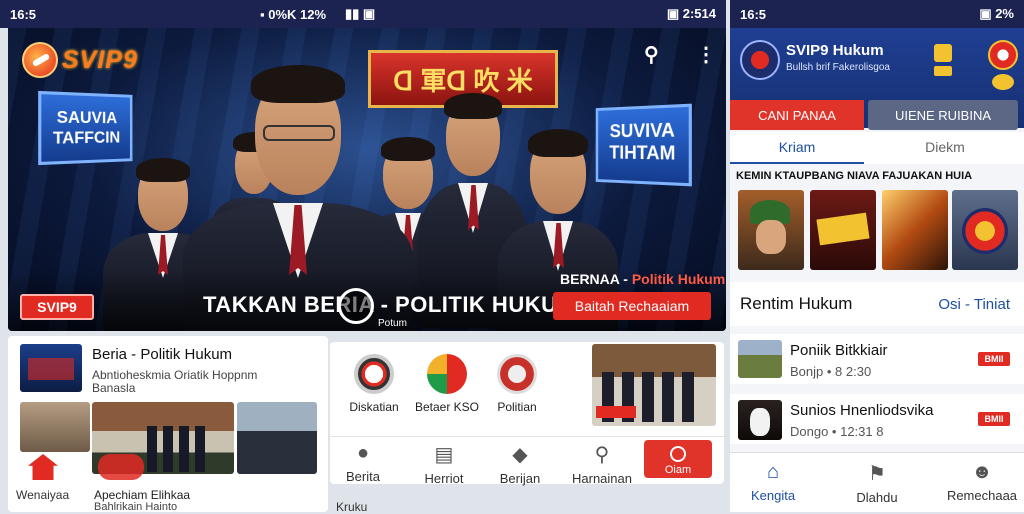  What do you see at coordinates (520, 455) in the screenshot?
I see `bookmark-icon: ◆` at bounding box center [520, 455].